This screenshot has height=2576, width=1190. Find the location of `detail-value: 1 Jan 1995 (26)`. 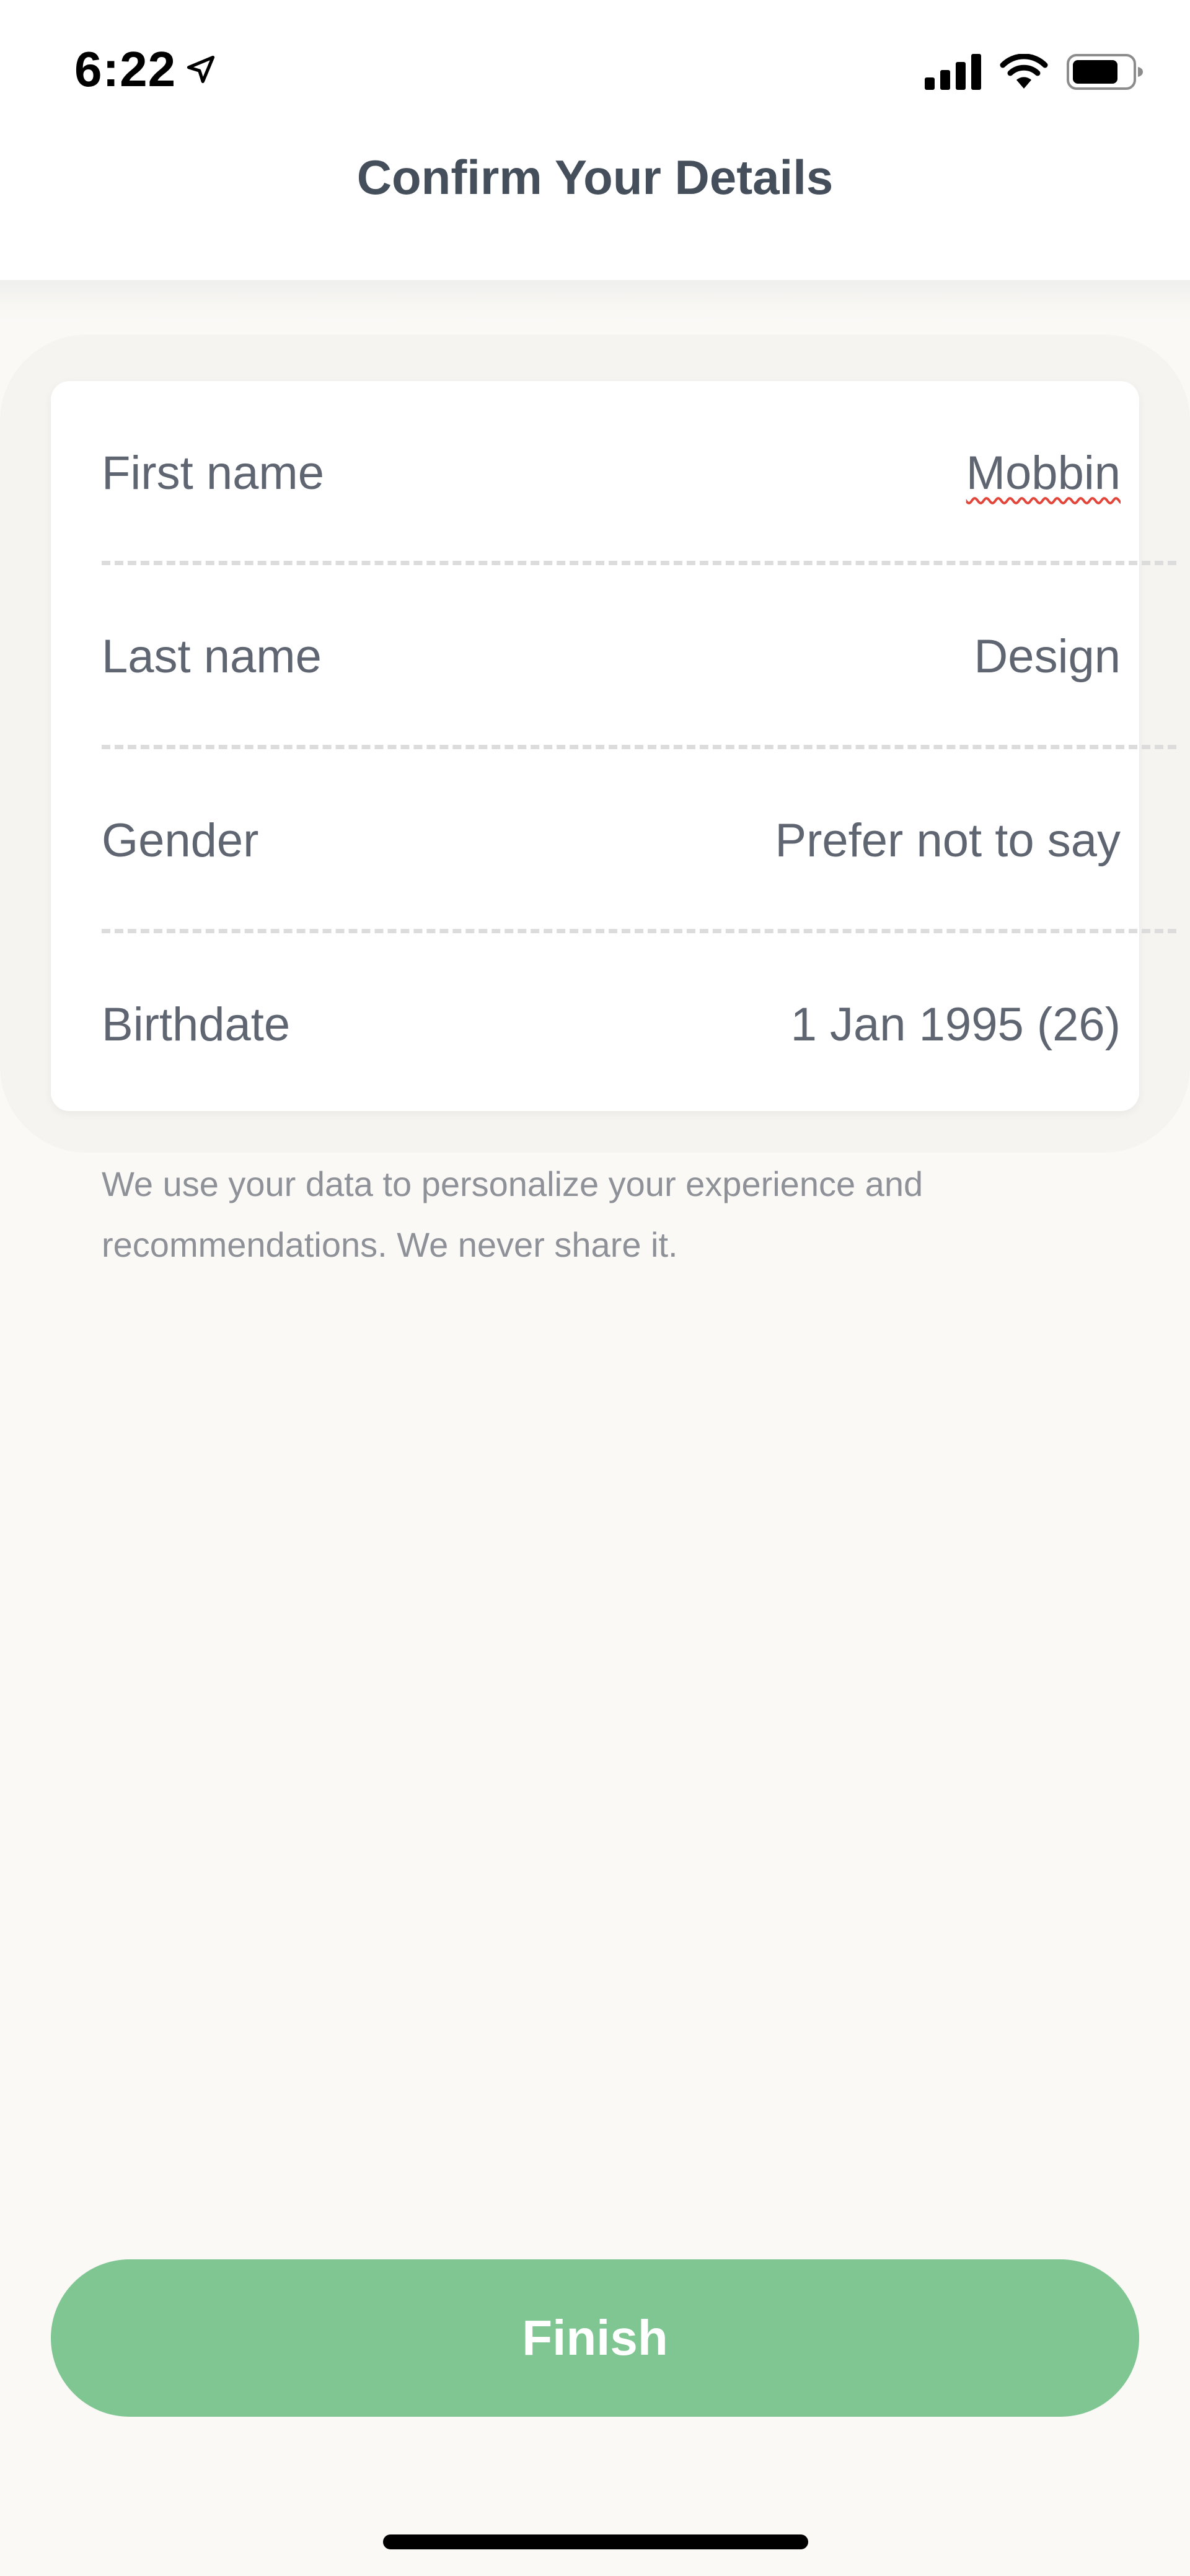

detail-value: 1 Jan 1995 (26) is located at coordinates (955, 1024).